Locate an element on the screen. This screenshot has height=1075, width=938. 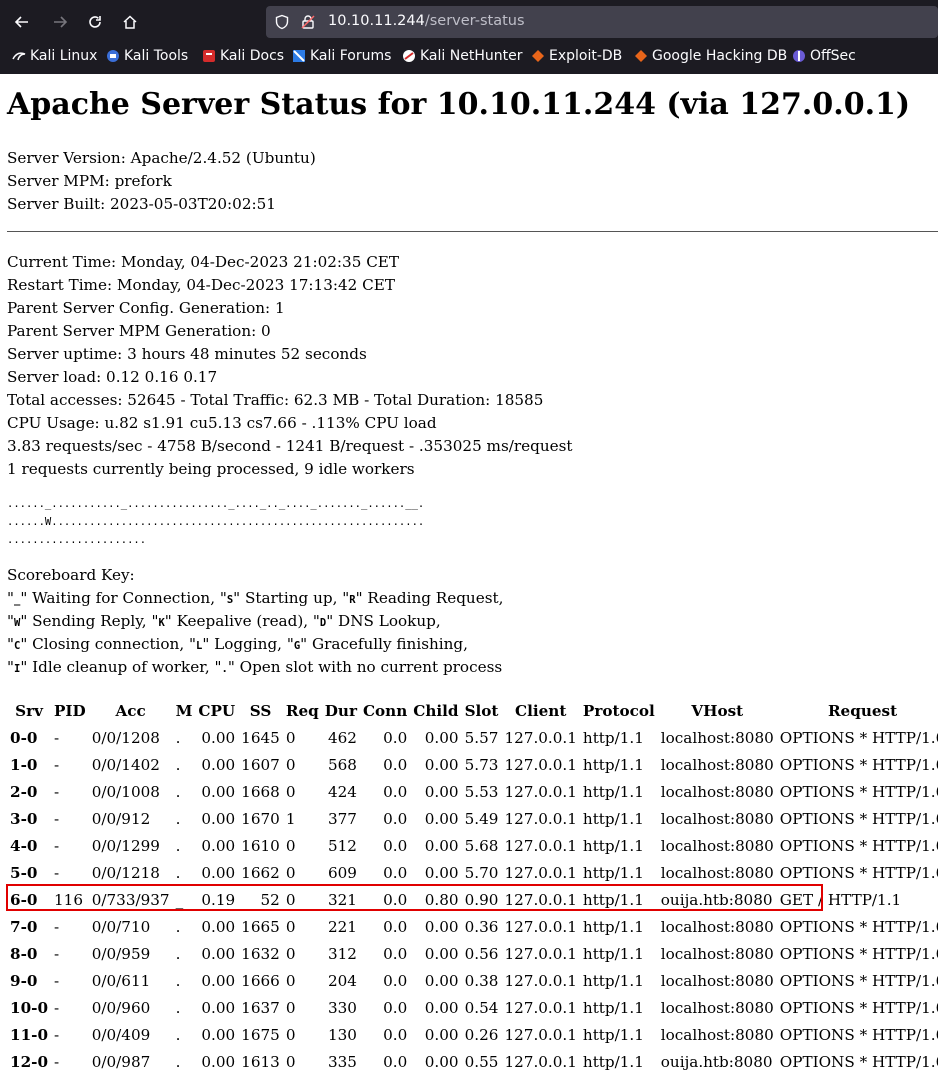
url-text: 10.10.11.244/server-status is located at coordinates (426, 21).